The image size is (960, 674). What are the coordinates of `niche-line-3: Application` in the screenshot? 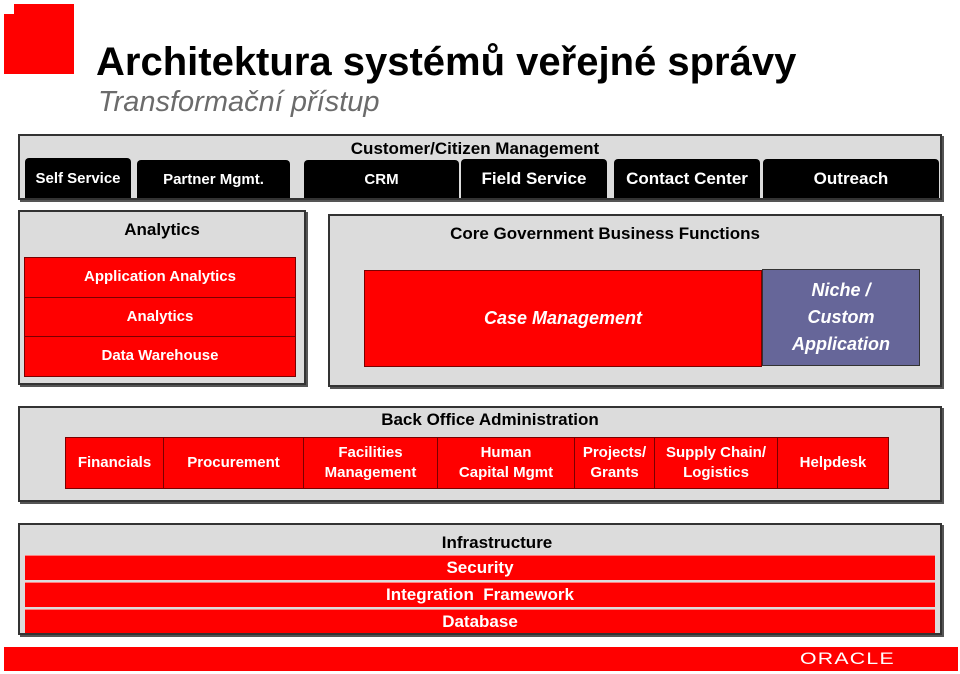 It's located at (841, 344).